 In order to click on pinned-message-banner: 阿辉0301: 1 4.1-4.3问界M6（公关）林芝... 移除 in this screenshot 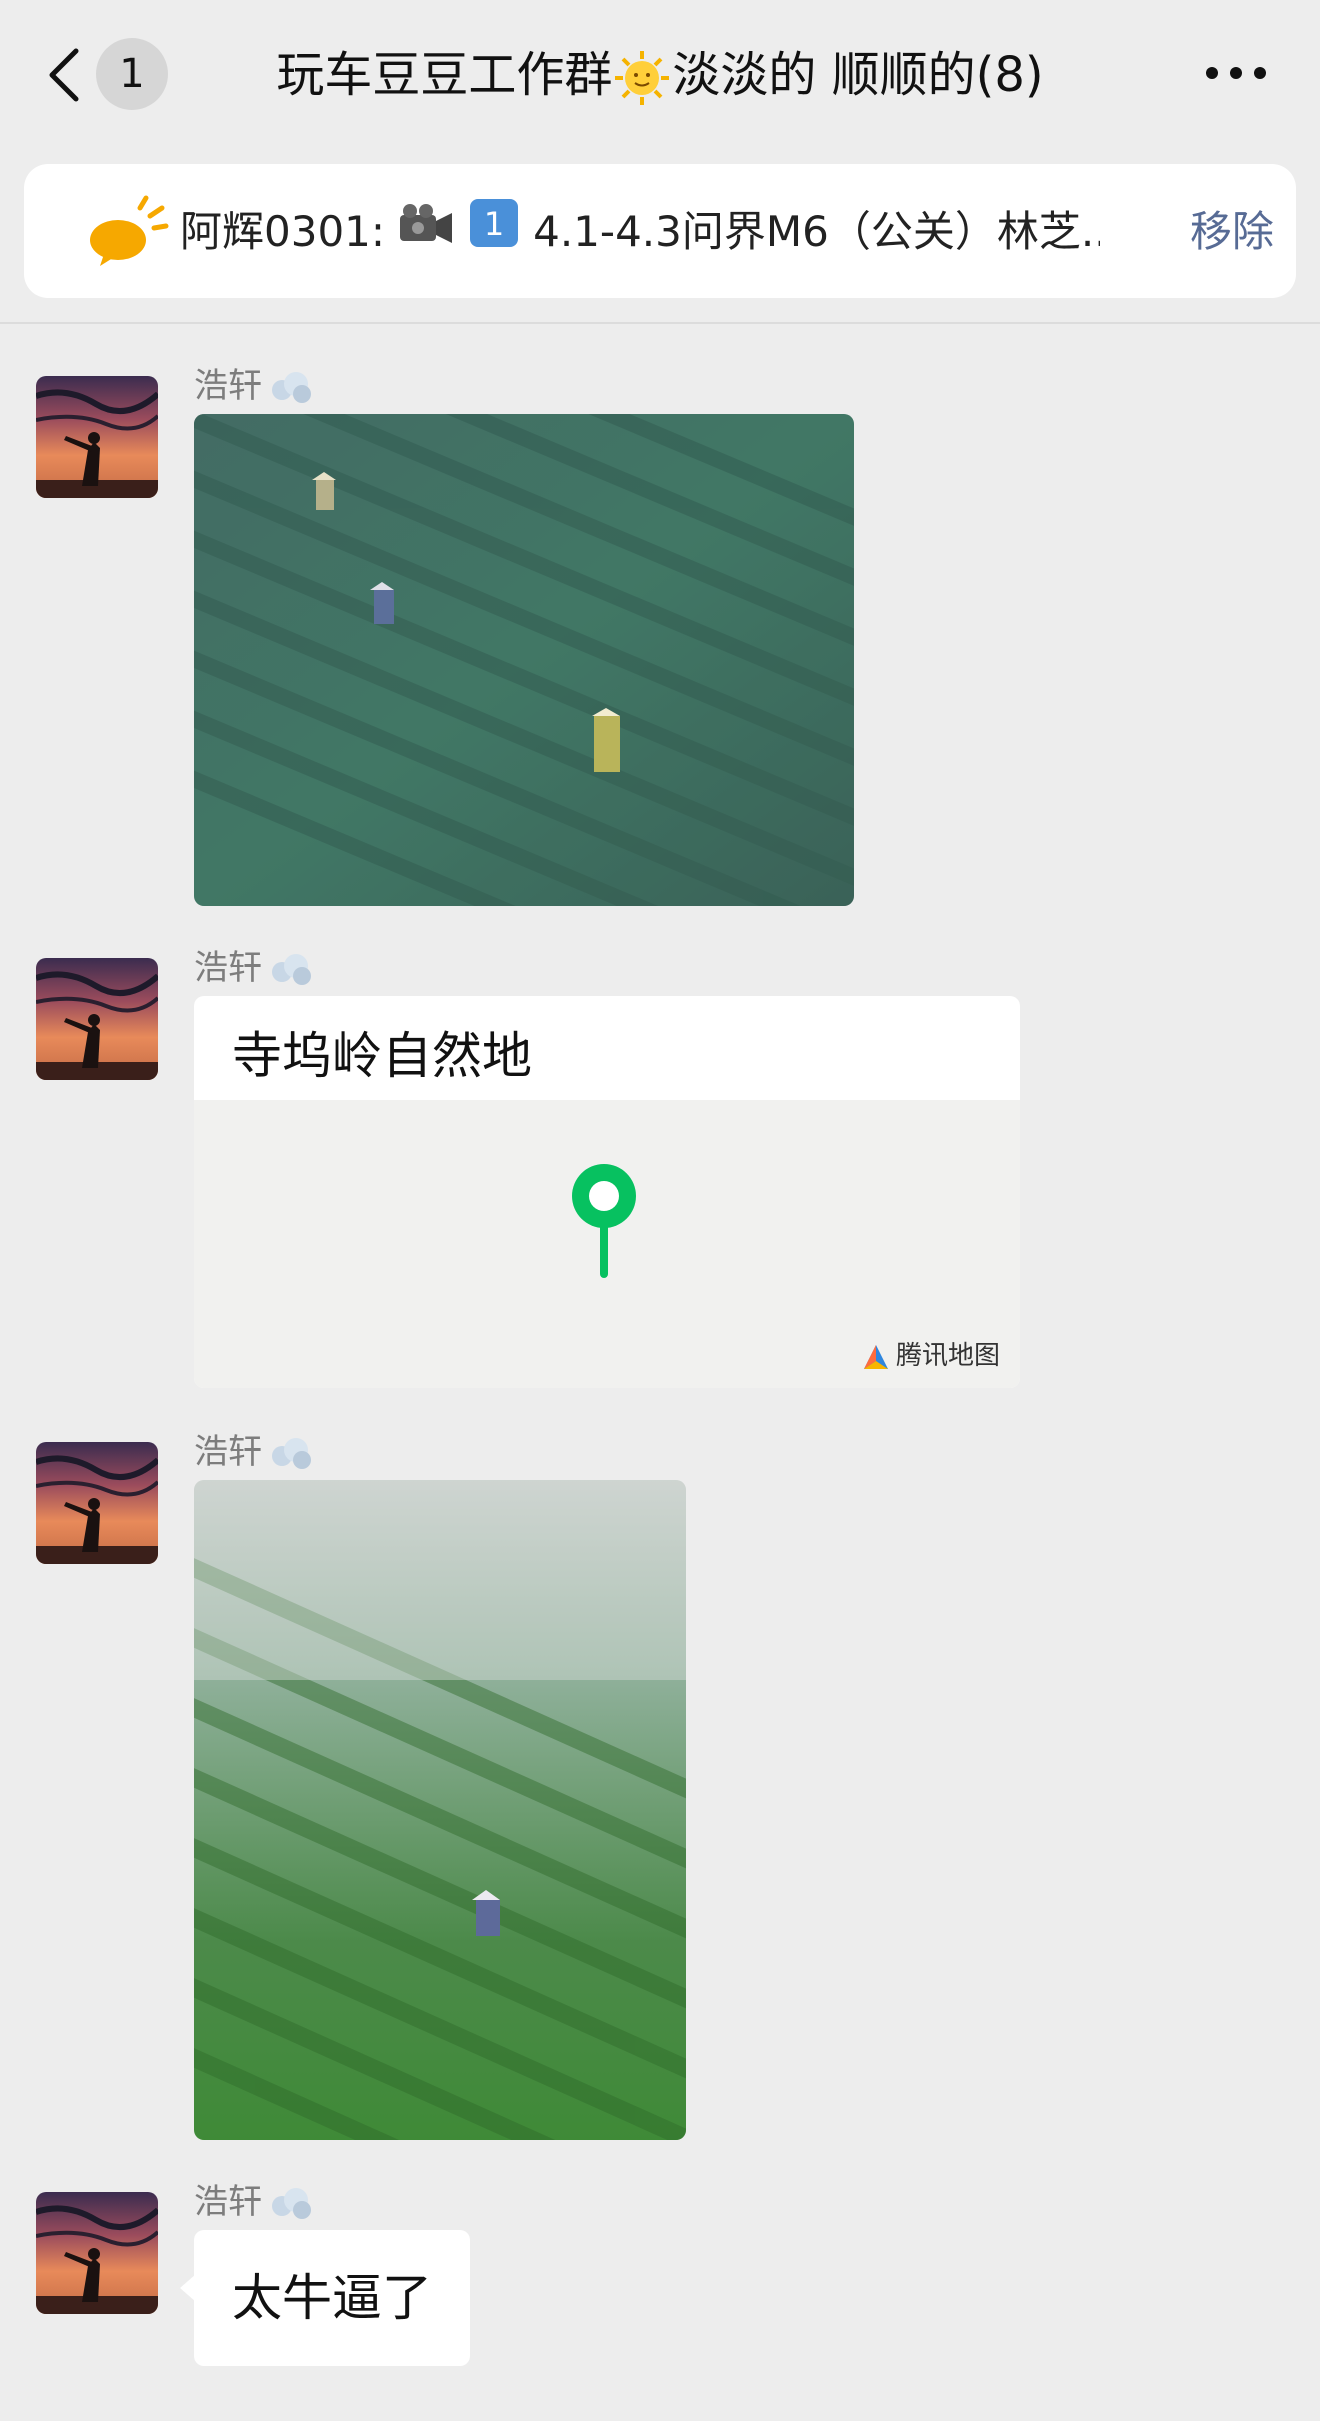, I will do `click(660, 231)`.